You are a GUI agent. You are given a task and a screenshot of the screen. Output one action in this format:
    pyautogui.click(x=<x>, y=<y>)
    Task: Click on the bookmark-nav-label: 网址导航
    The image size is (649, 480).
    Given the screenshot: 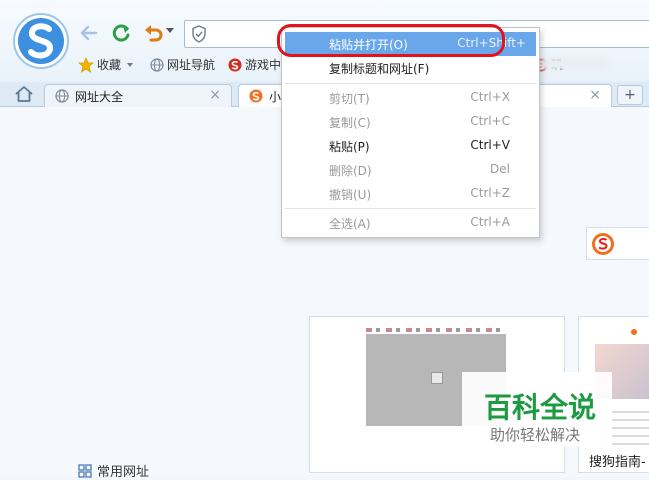 What is the action you would take?
    pyautogui.click(x=191, y=65)
    